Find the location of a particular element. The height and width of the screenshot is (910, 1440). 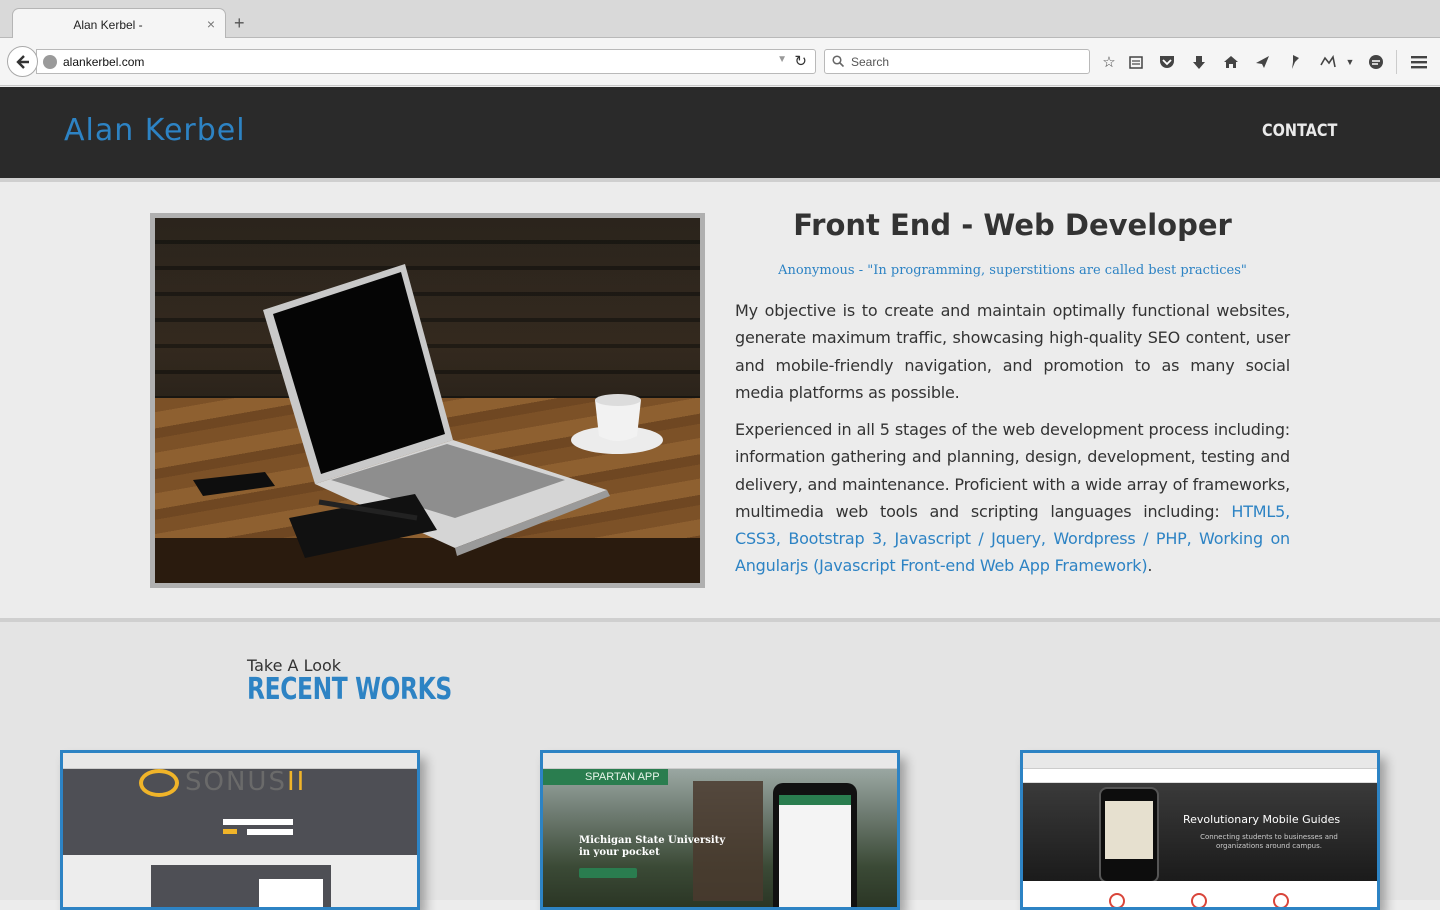

tab-close-icon: × is located at coordinates (211, 24).